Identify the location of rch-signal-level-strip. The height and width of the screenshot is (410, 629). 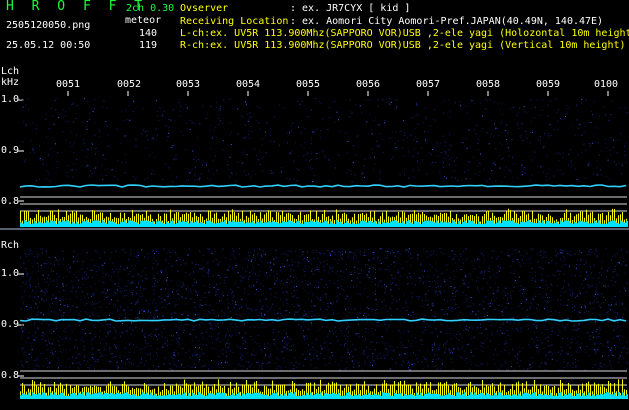
(324, 389).